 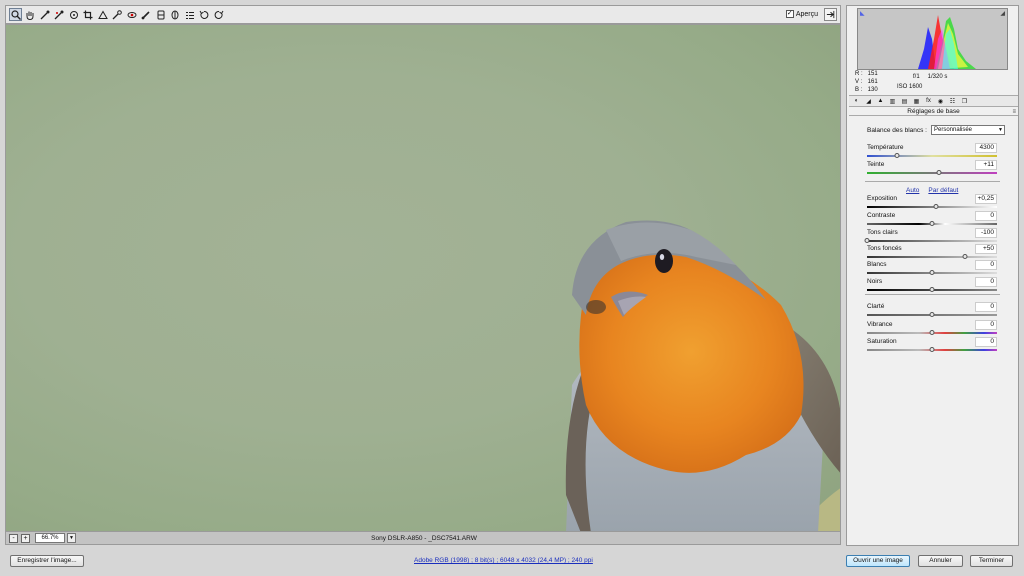 I want to click on tab-snapshots-icon: ❐, so click(x=964, y=101).